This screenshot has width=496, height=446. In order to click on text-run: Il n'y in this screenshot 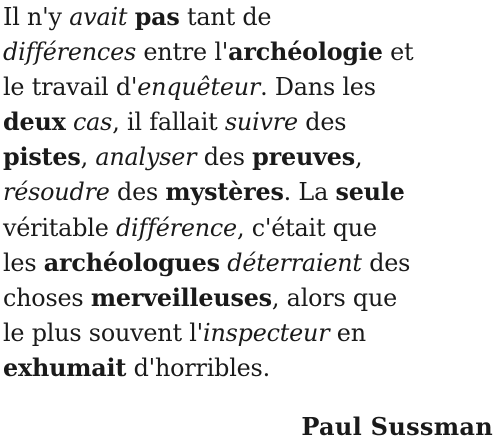, I will do `click(36, 17)`.